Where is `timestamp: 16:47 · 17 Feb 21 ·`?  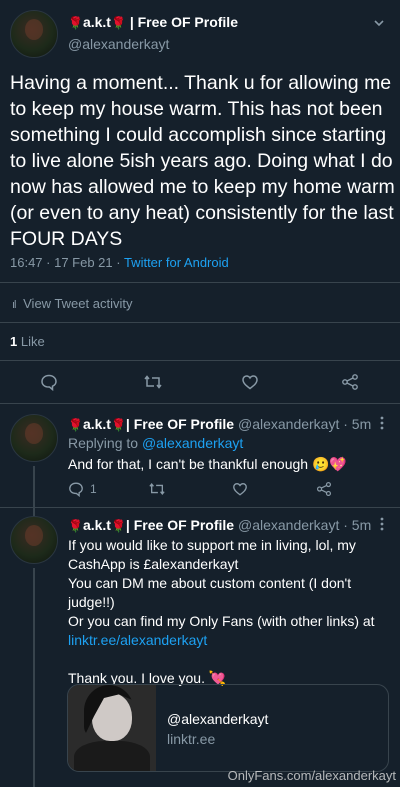
timestamp: 16:47 · 17 Feb 21 · is located at coordinates (67, 262).